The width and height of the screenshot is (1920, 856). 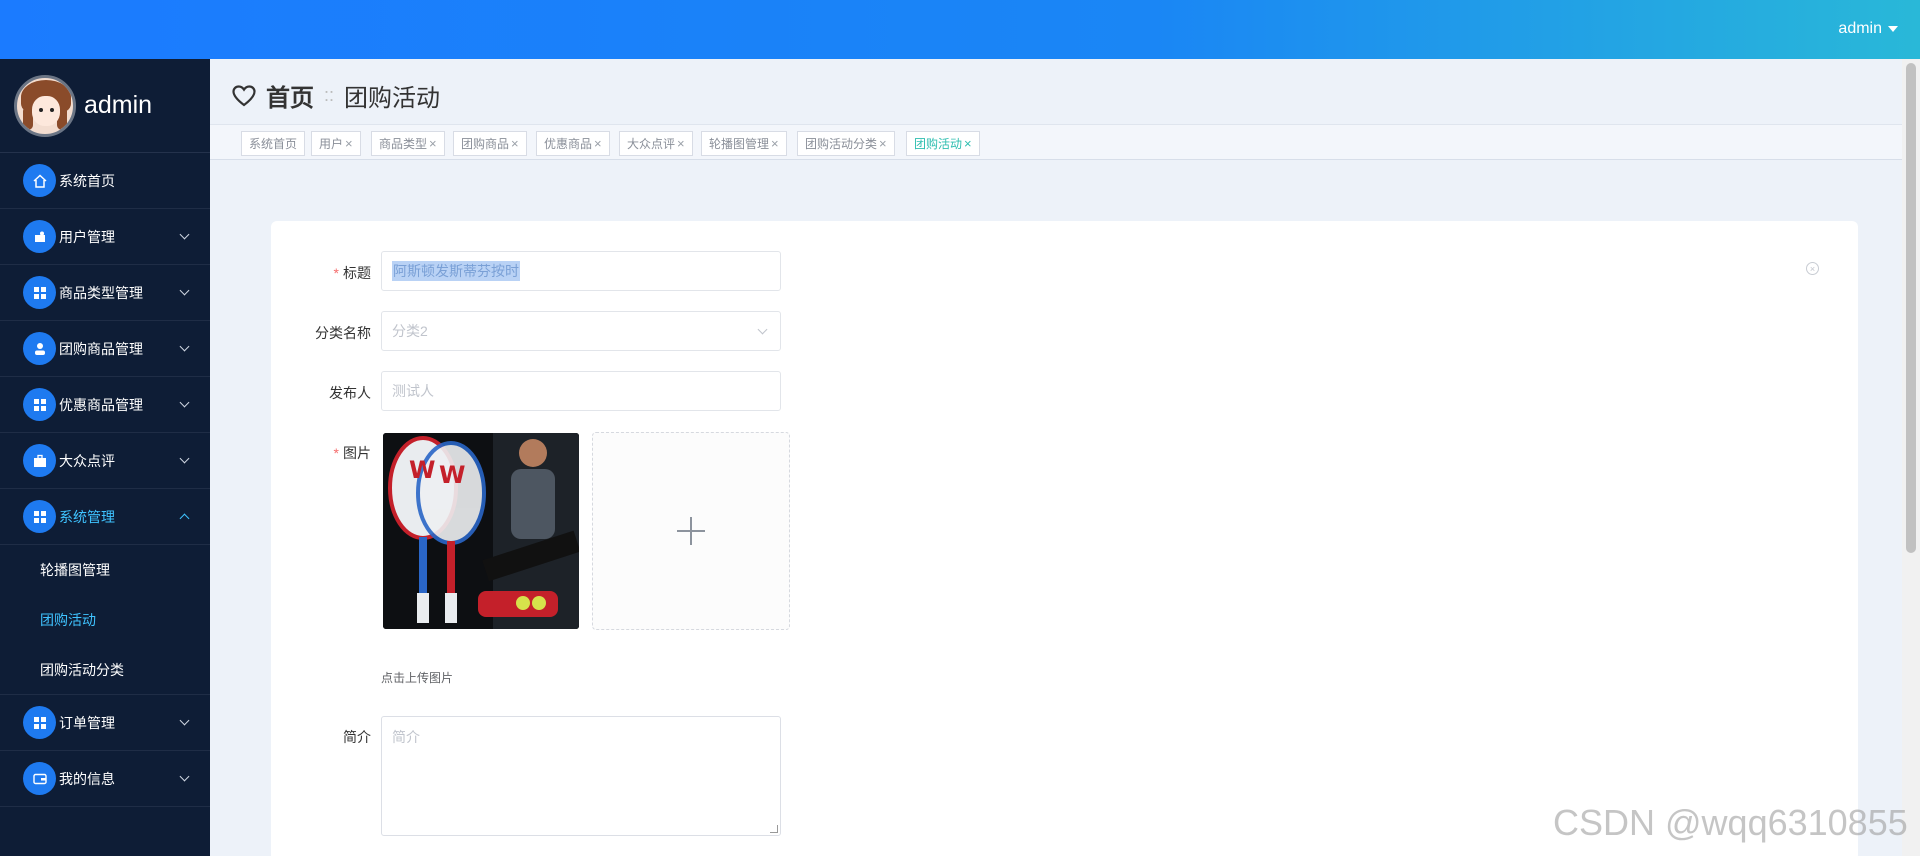 I want to click on title-input: 阿斯顿发斯蒂芬按时, so click(x=581, y=271).